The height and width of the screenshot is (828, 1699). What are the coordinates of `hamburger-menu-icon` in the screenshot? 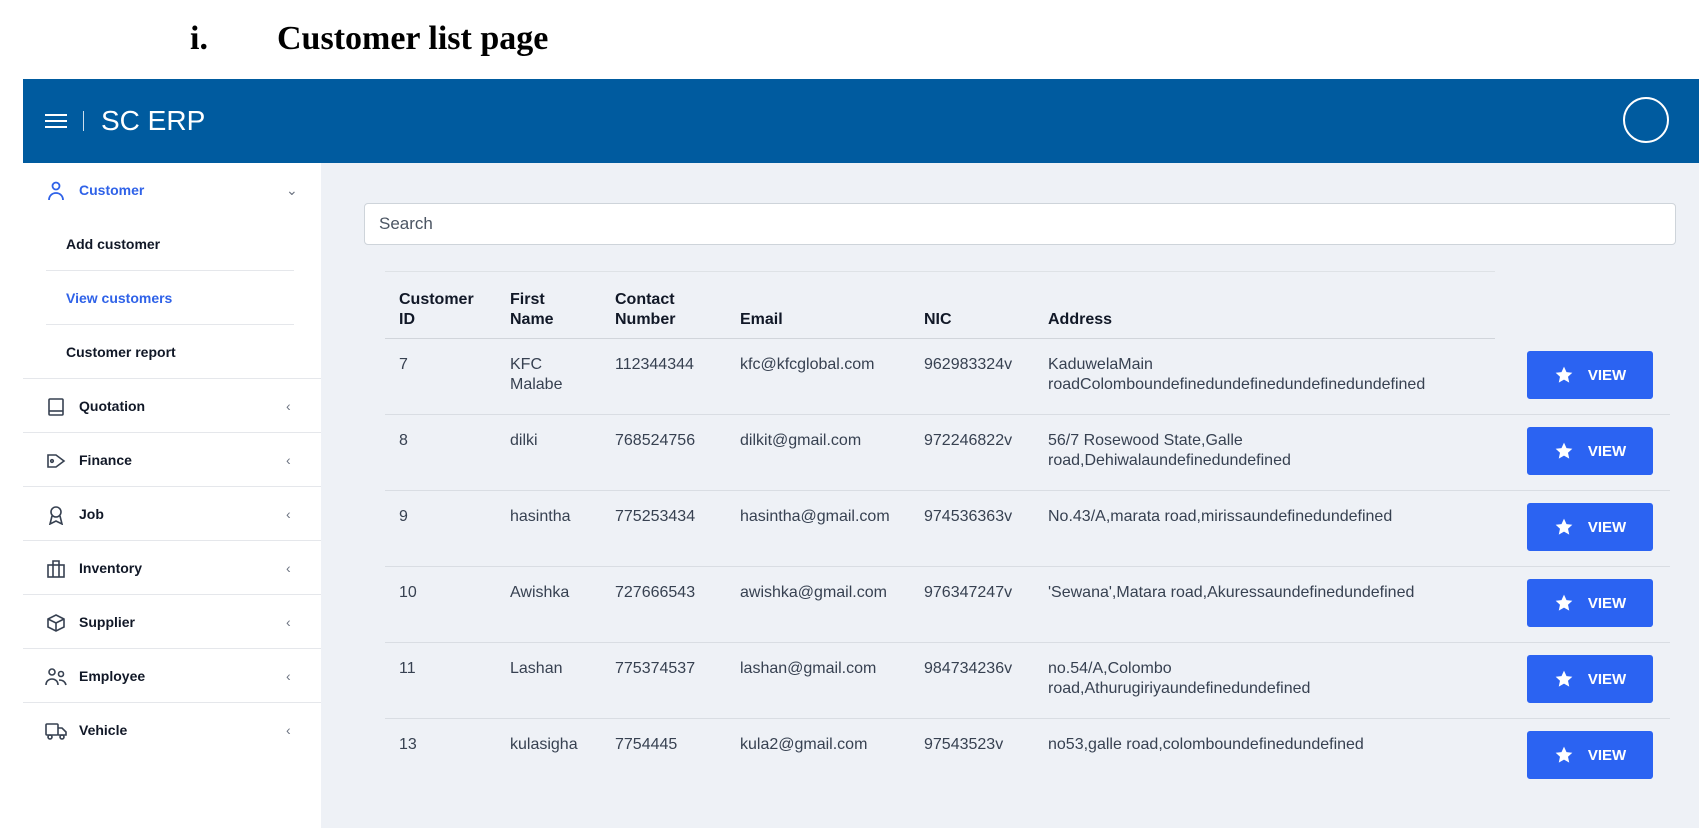 It's located at (56, 121).